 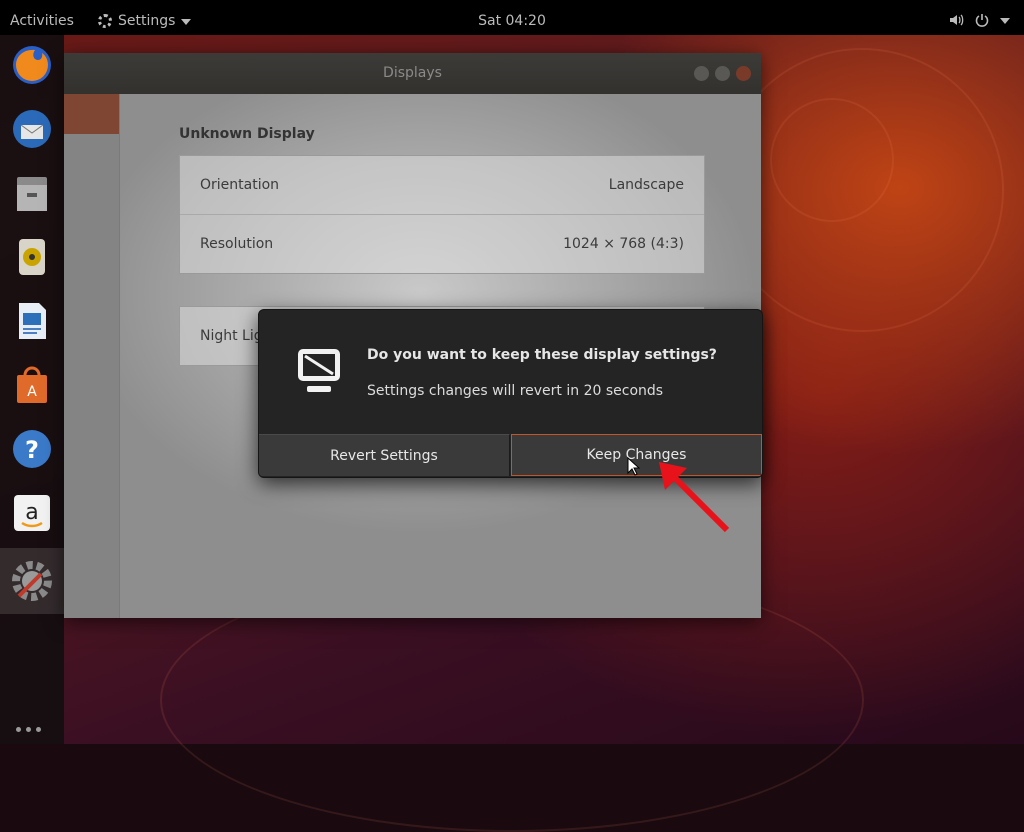 I want to click on resolution-label: Resolution, so click(x=237, y=244).